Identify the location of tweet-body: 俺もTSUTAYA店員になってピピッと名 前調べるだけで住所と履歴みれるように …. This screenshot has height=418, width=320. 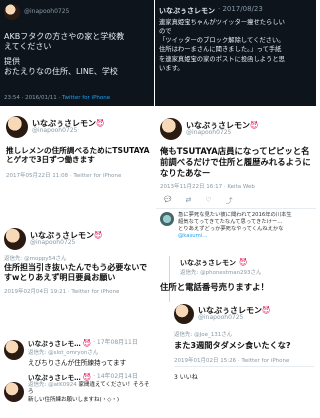
(238, 162).